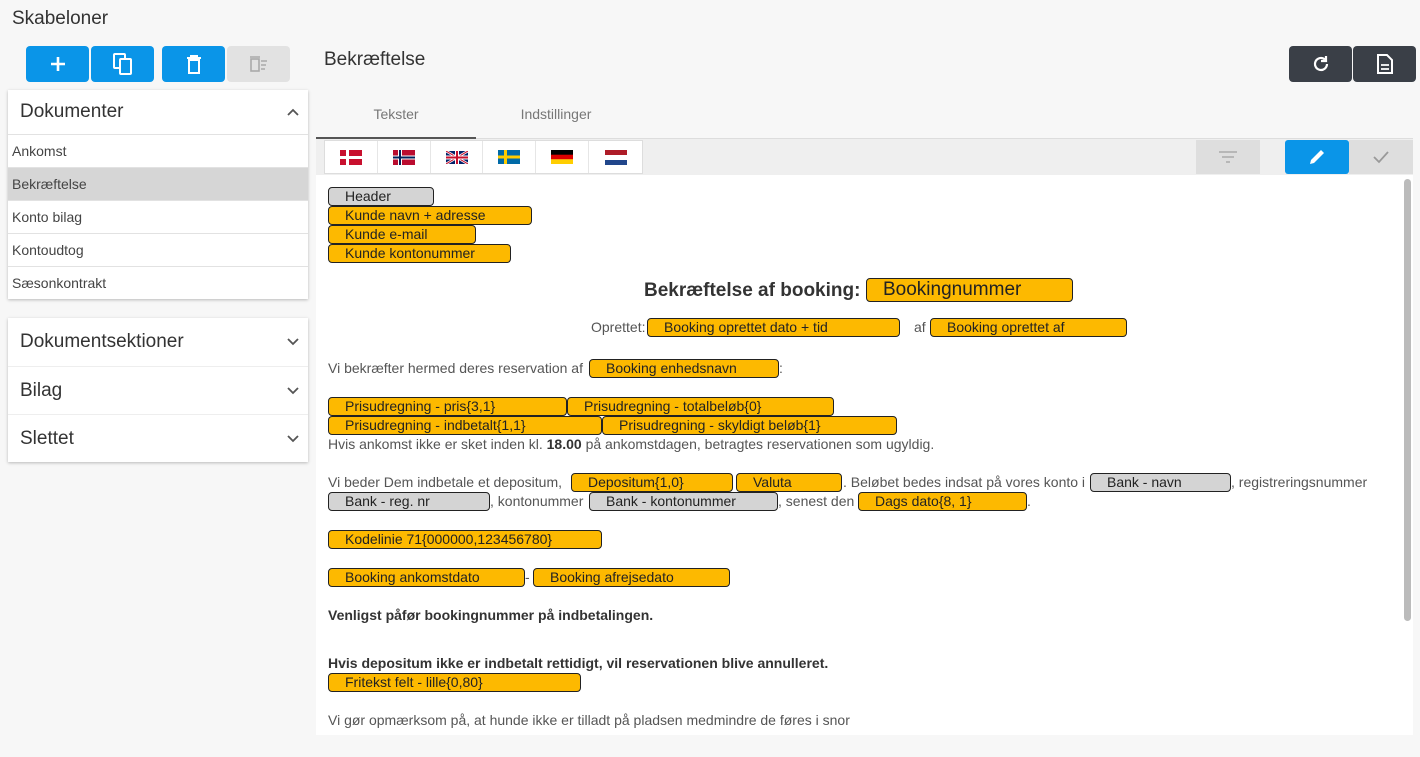 This screenshot has height=757, width=1420. Describe the element at coordinates (455, 368) in the screenshot. I see `reservation-text: Vi bekræfter hermed deres reservation af` at that location.